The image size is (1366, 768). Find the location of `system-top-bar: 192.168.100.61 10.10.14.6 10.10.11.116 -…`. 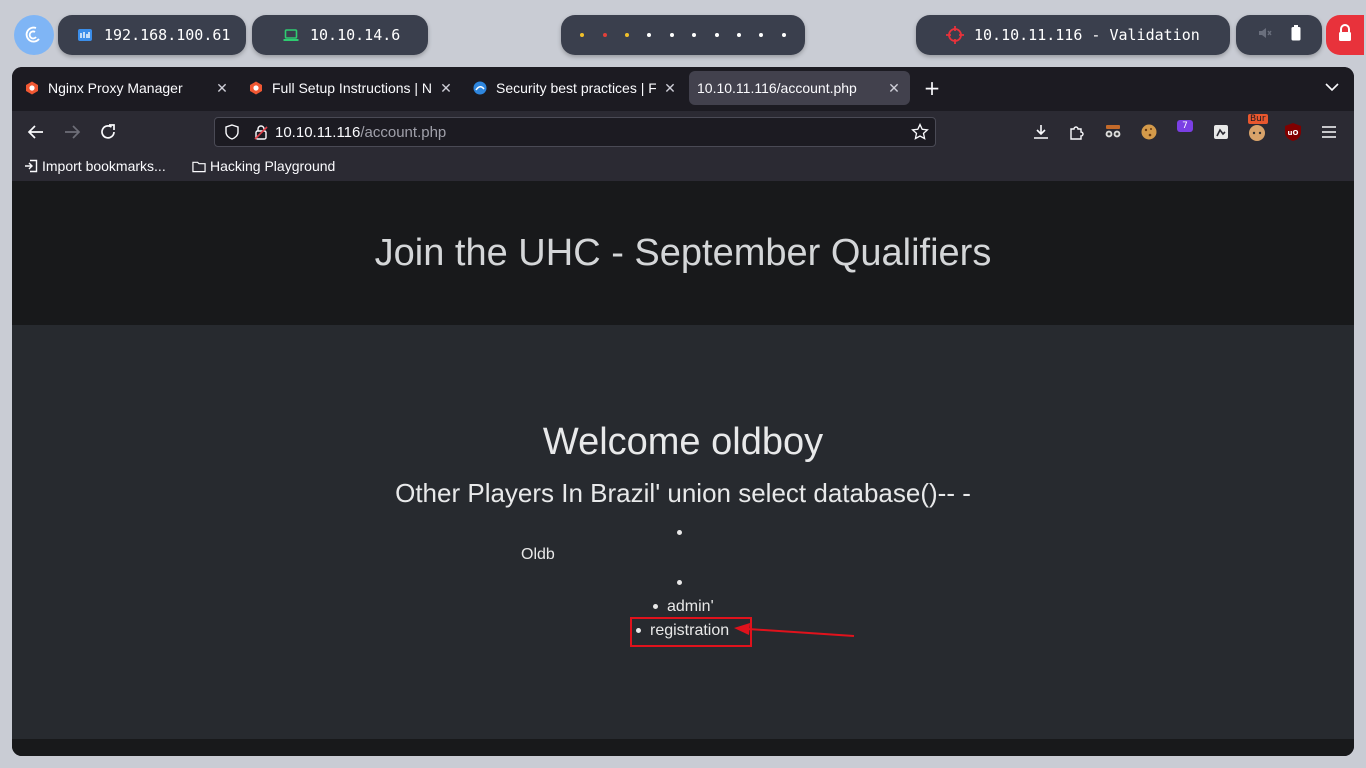

system-top-bar: 192.168.100.61 10.10.14.6 10.10.11.116 -… is located at coordinates (683, 33).